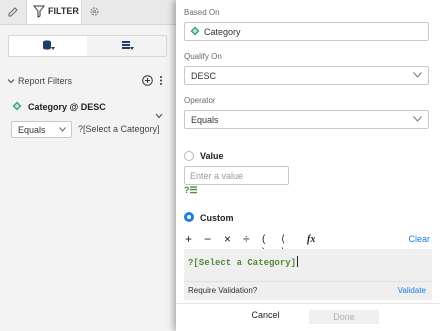  What do you see at coordinates (67, 107) in the screenshot?
I see `filter-condition-name: Category @ DESC` at bounding box center [67, 107].